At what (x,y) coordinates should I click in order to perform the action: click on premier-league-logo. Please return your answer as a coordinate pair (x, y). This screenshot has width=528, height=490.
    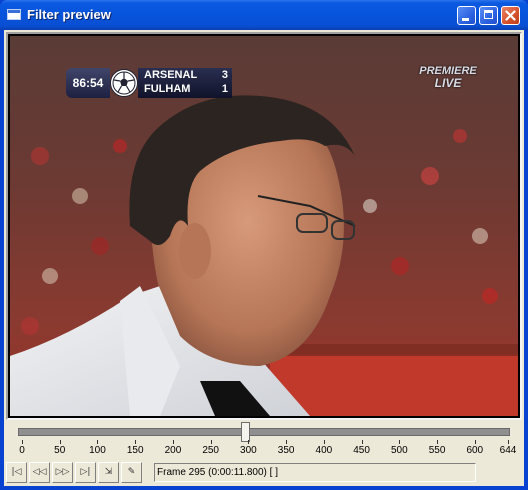
    Looking at the image, I should click on (124, 83).